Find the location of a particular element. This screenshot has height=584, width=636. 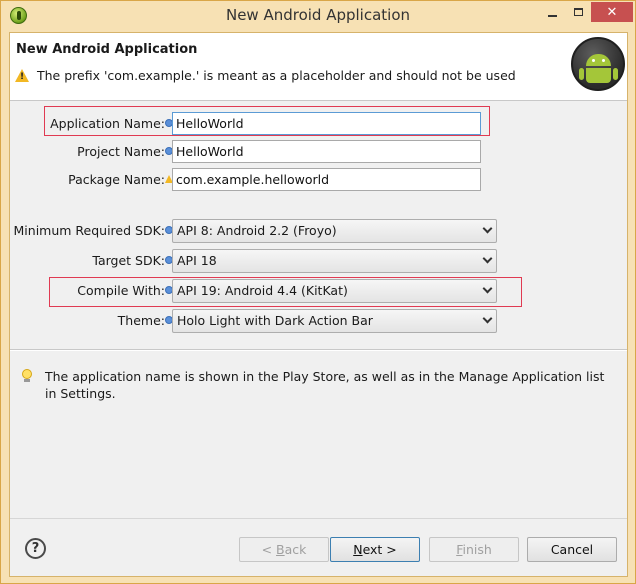

maximize-button is located at coordinates (578, 12).